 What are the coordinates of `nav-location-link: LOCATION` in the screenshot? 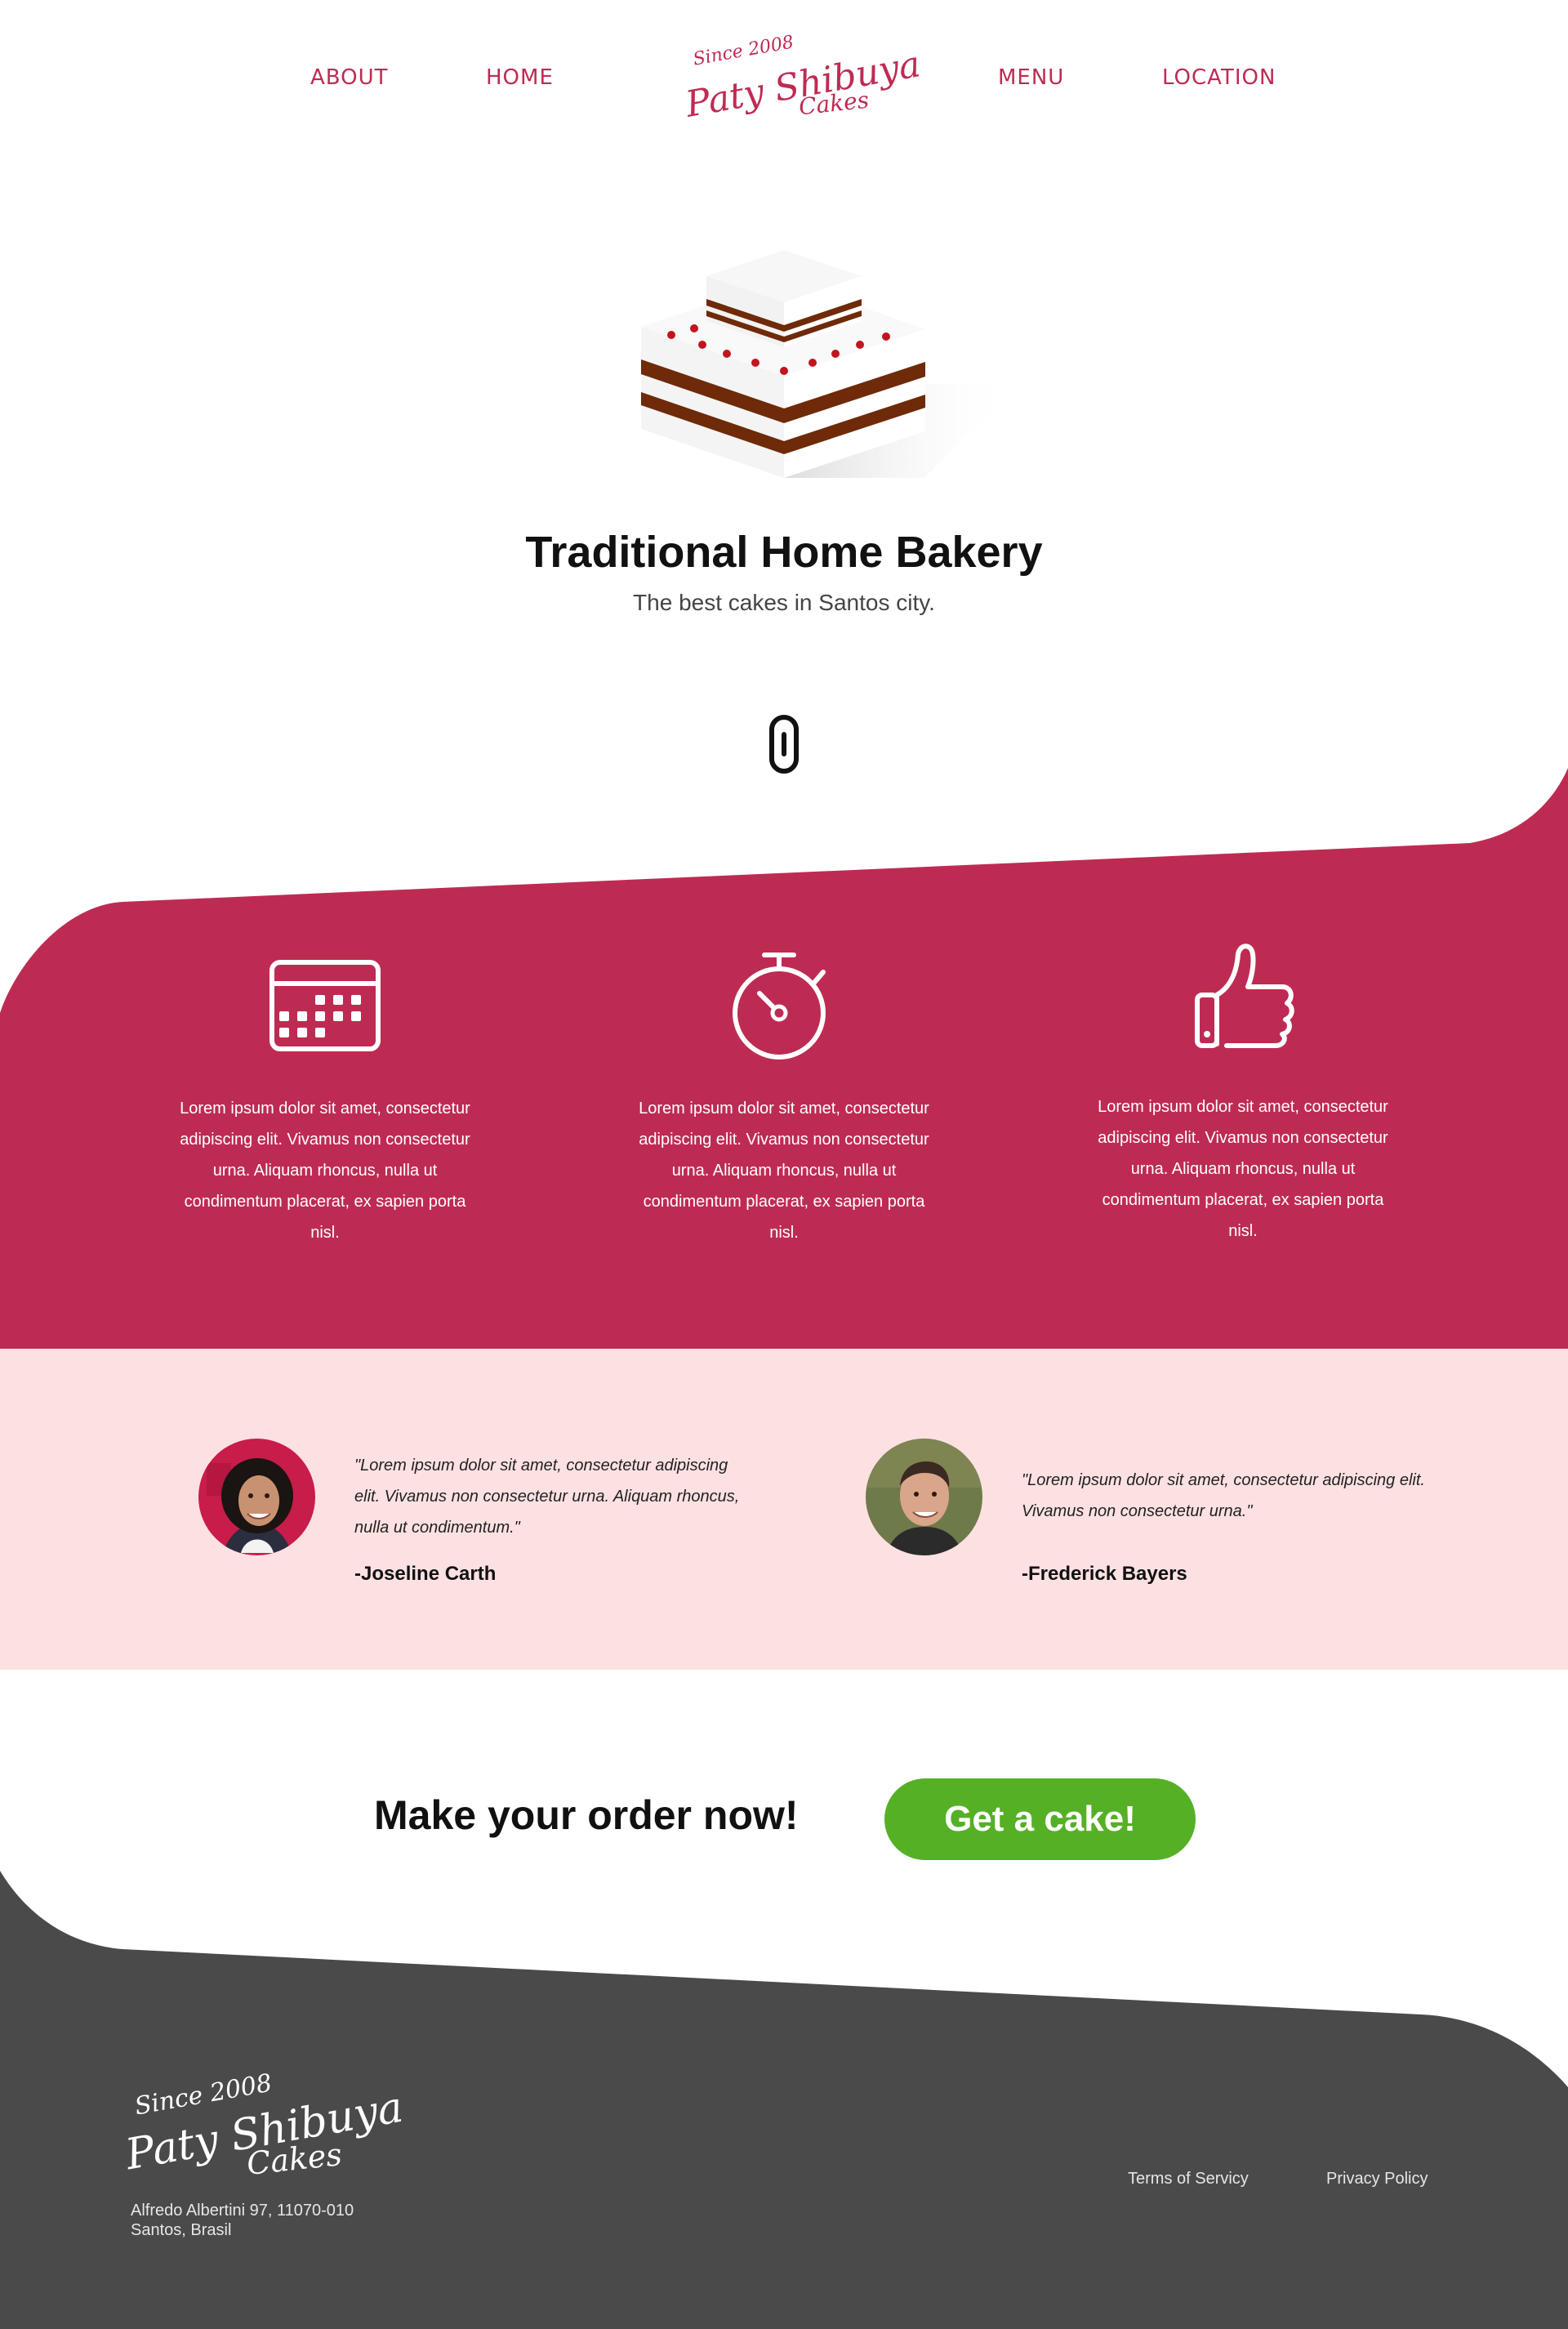 It's located at (1219, 78).